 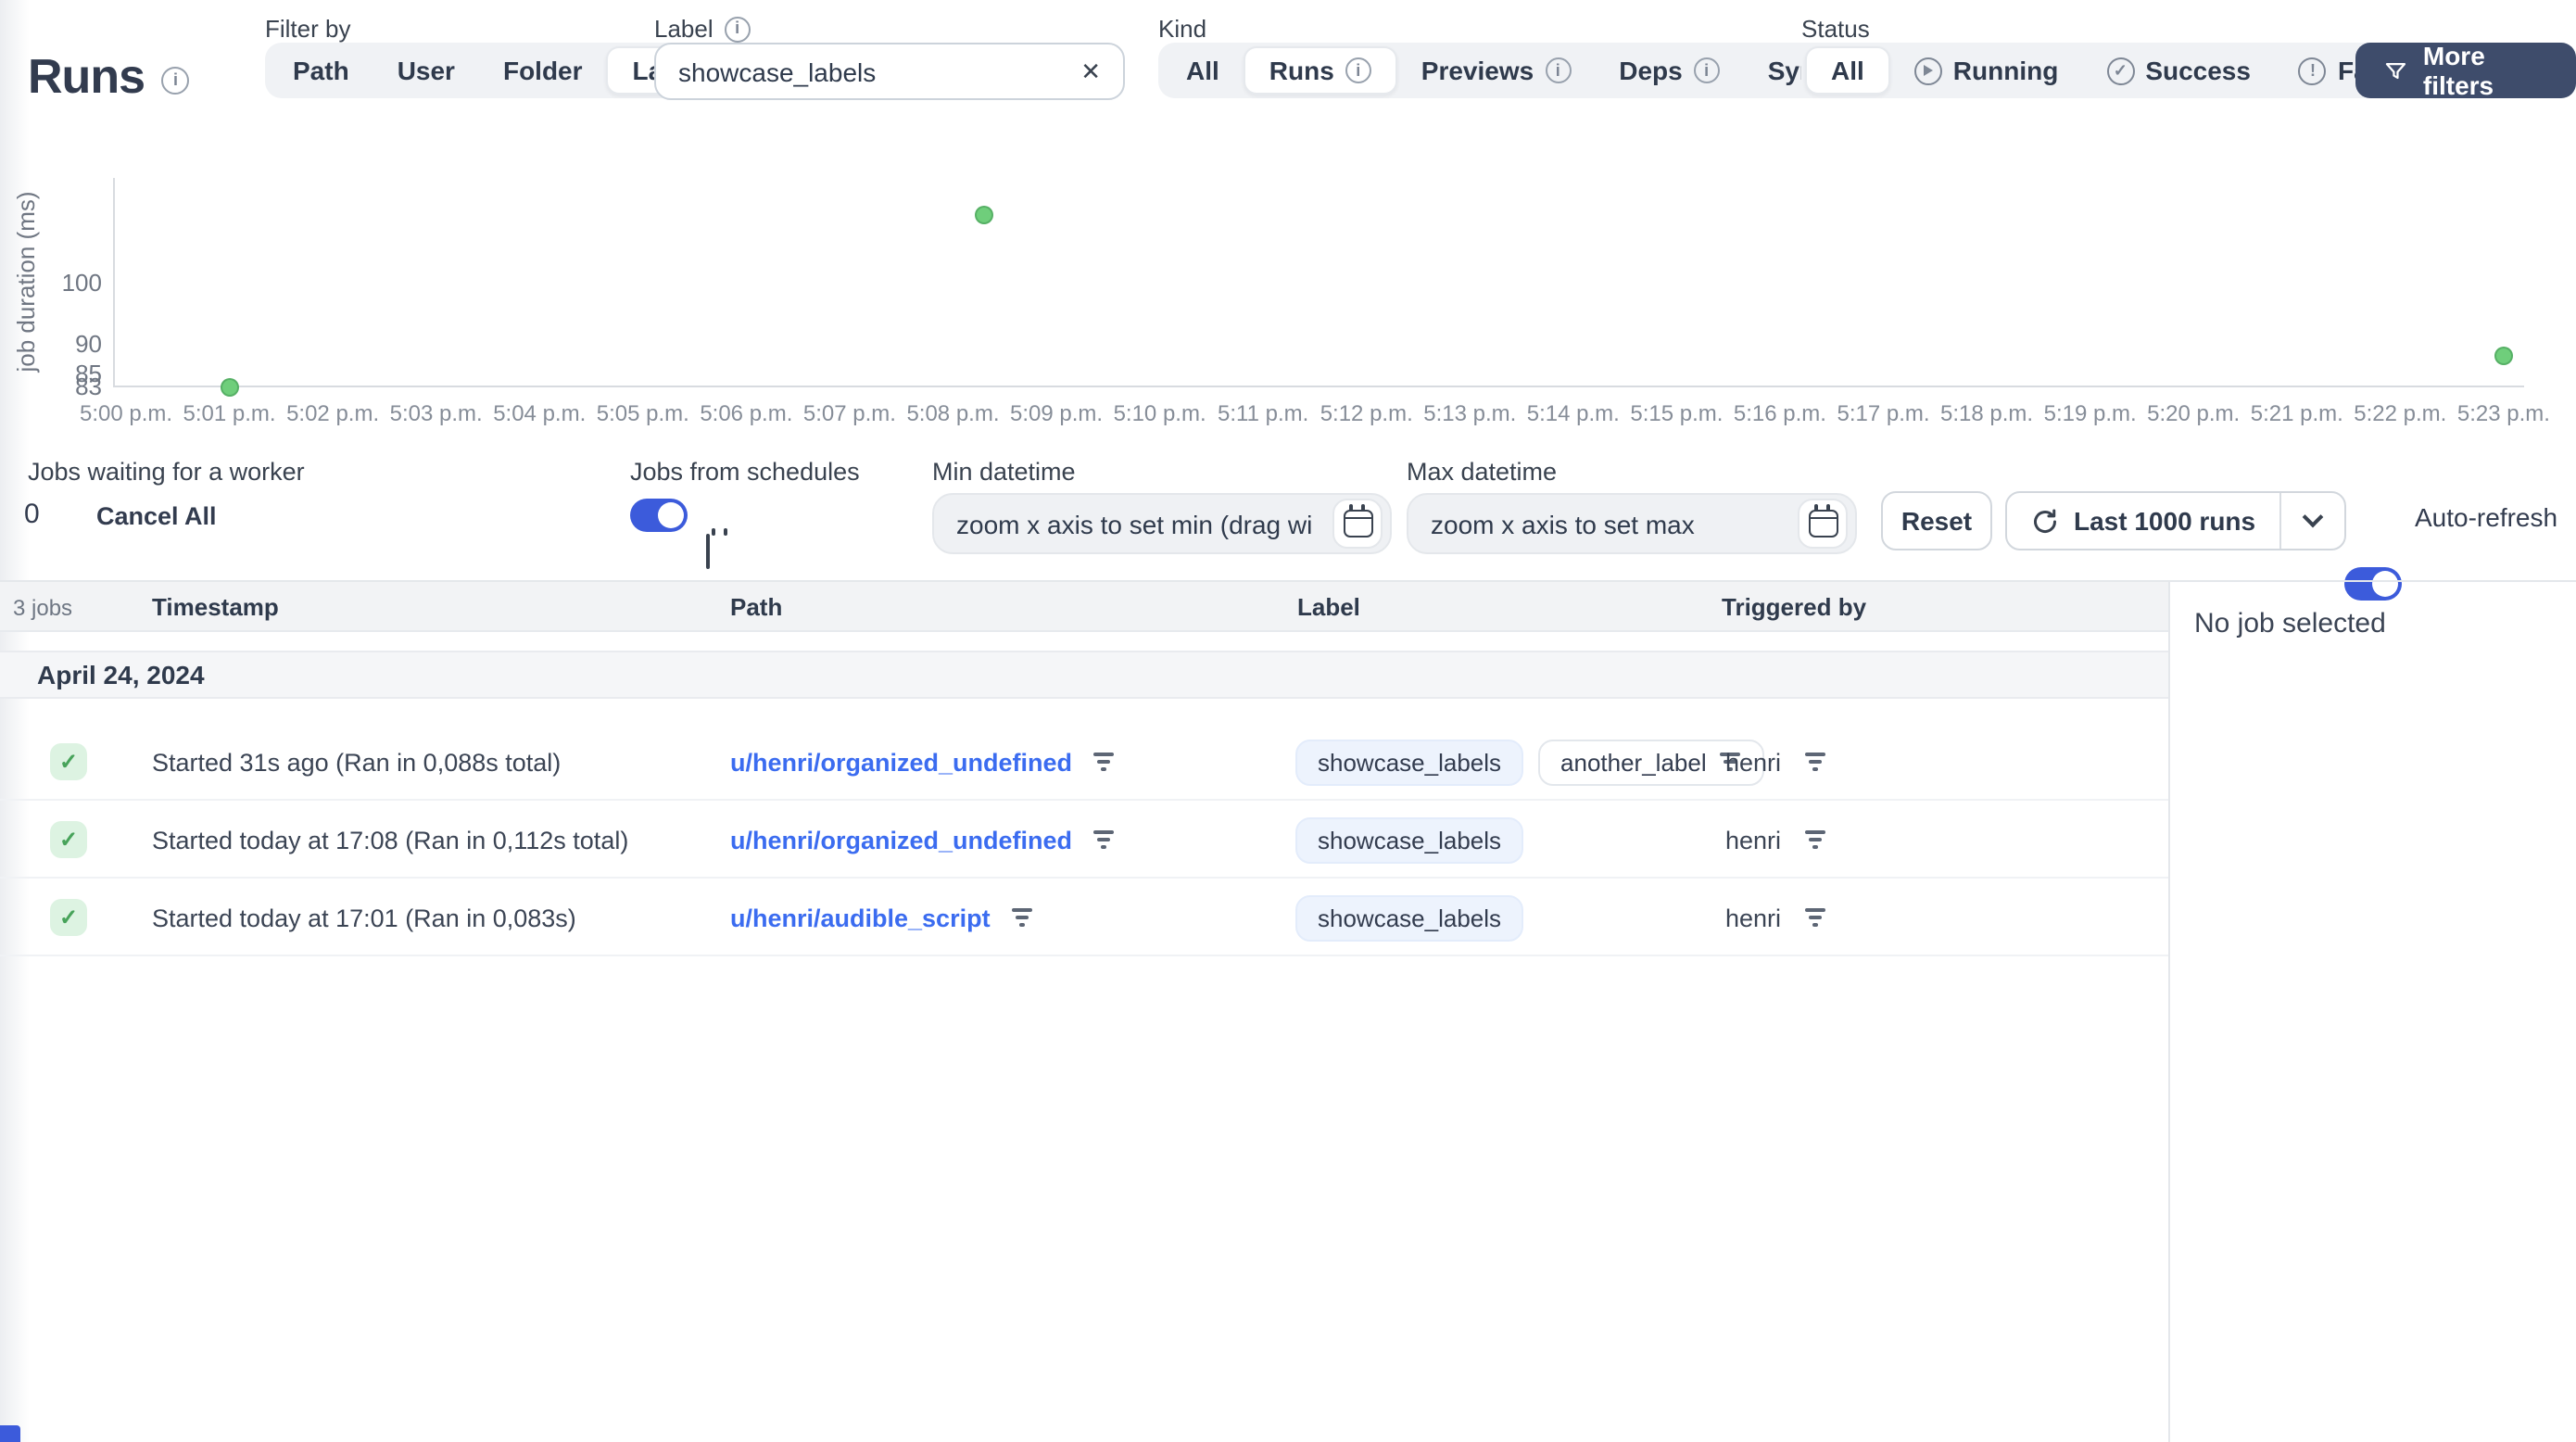 I want to click on run-timestamp: Started 31s ago (Ran in 0,088s total), so click(x=357, y=762).